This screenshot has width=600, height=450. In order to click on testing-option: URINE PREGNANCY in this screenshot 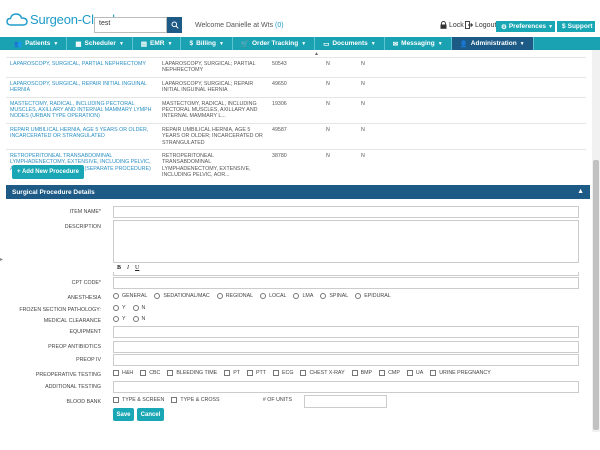, I will do `click(460, 373)`.